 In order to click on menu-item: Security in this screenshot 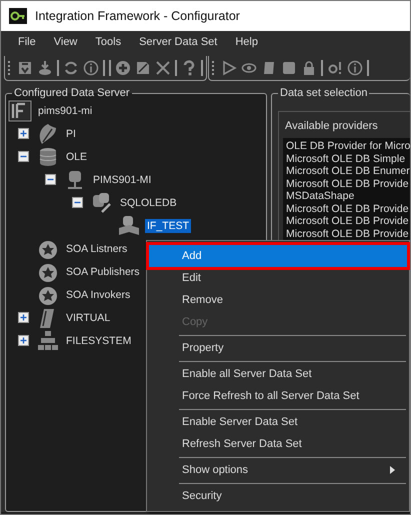, I will do `click(278, 496)`.